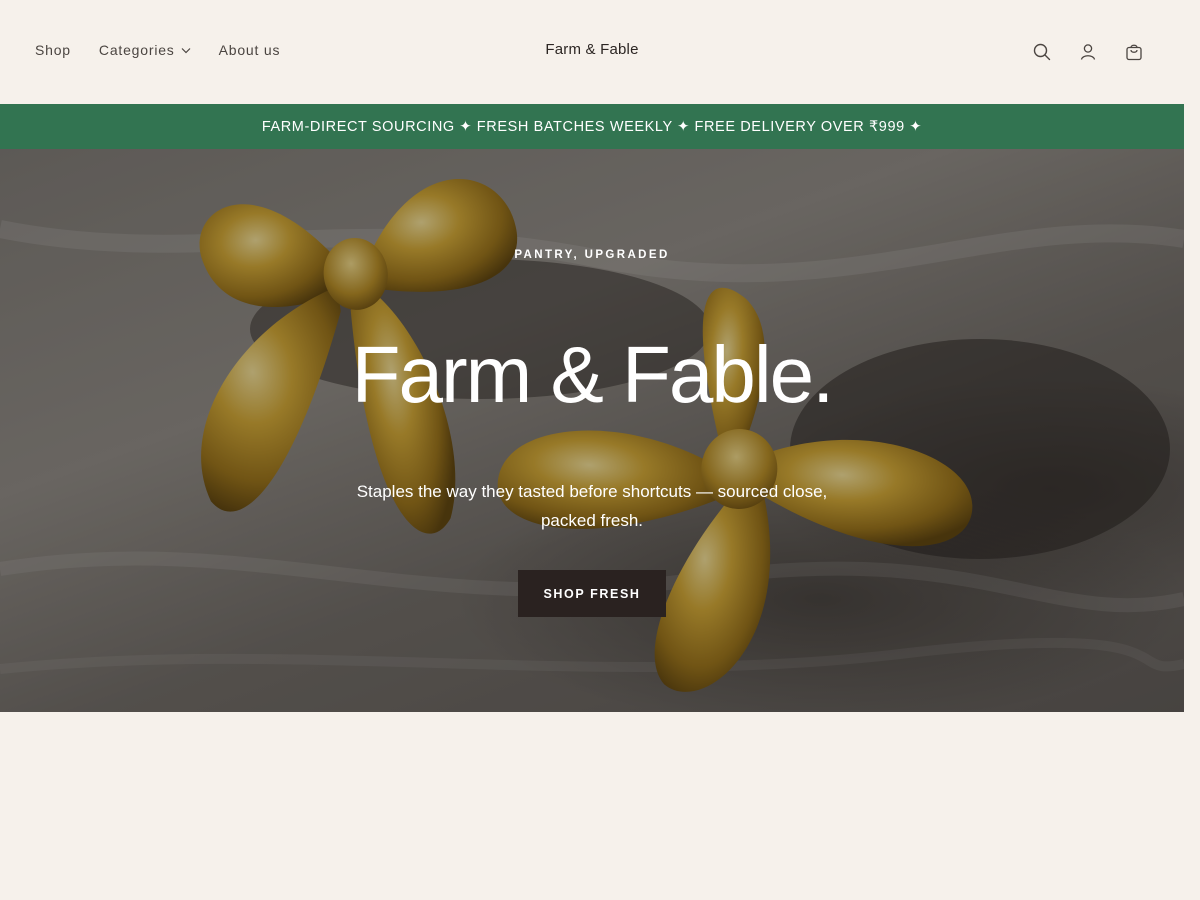  I want to click on brand-name: Farm & Fable, so click(591, 49).